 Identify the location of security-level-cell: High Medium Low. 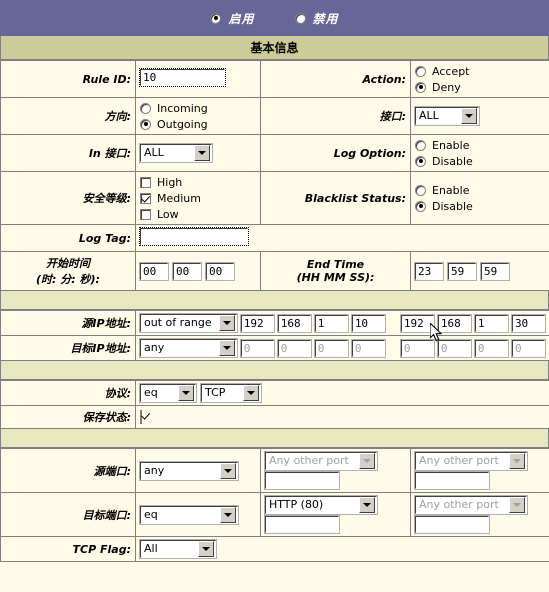
(198, 198).